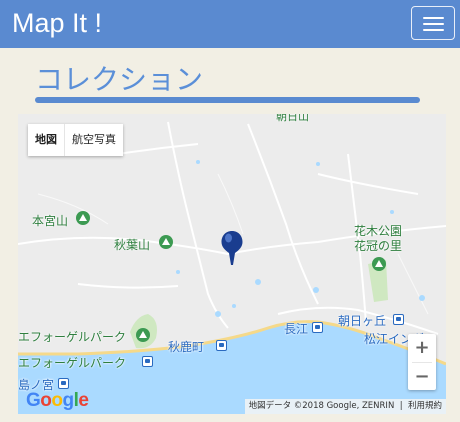  I want to click on attribution-text: 地図データ ©2018 Google, ZENRIN, so click(321, 406).